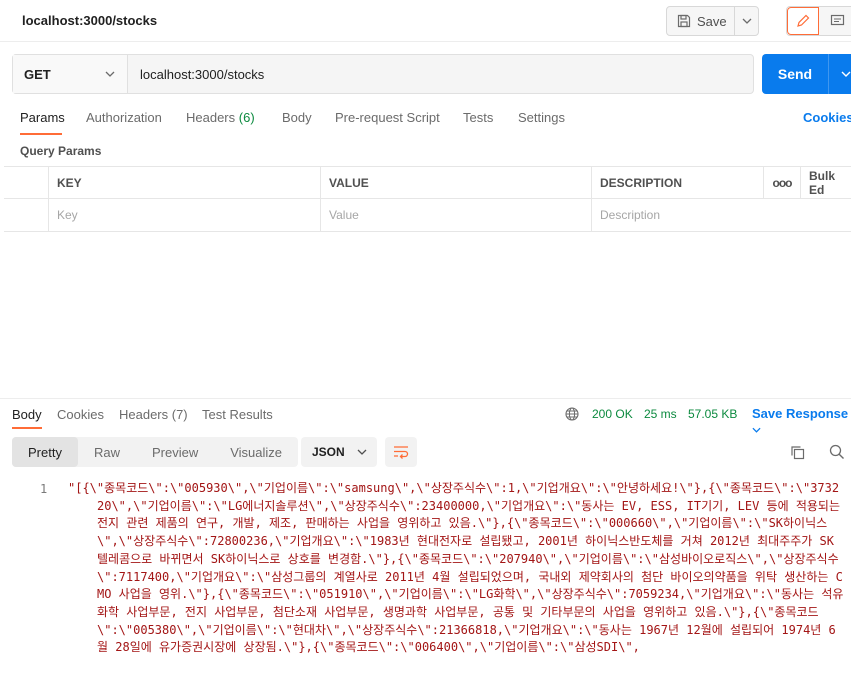  I want to click on send-button: Send, so click(795, 74).